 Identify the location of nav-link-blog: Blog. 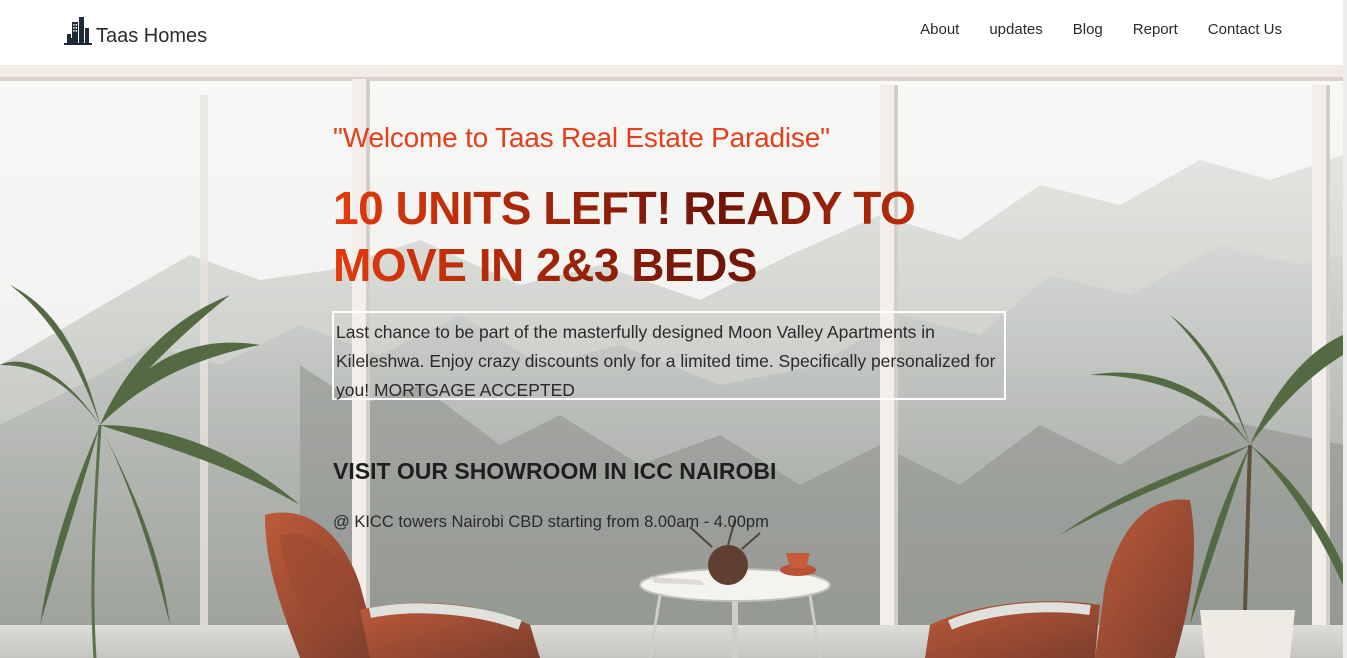
(1088, 29).